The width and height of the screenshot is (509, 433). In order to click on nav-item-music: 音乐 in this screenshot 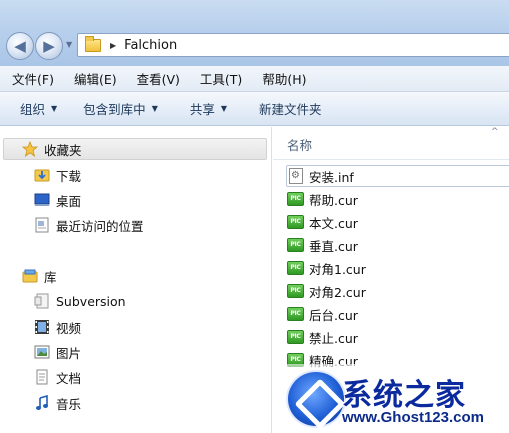, I will do `click(57, 403)`.